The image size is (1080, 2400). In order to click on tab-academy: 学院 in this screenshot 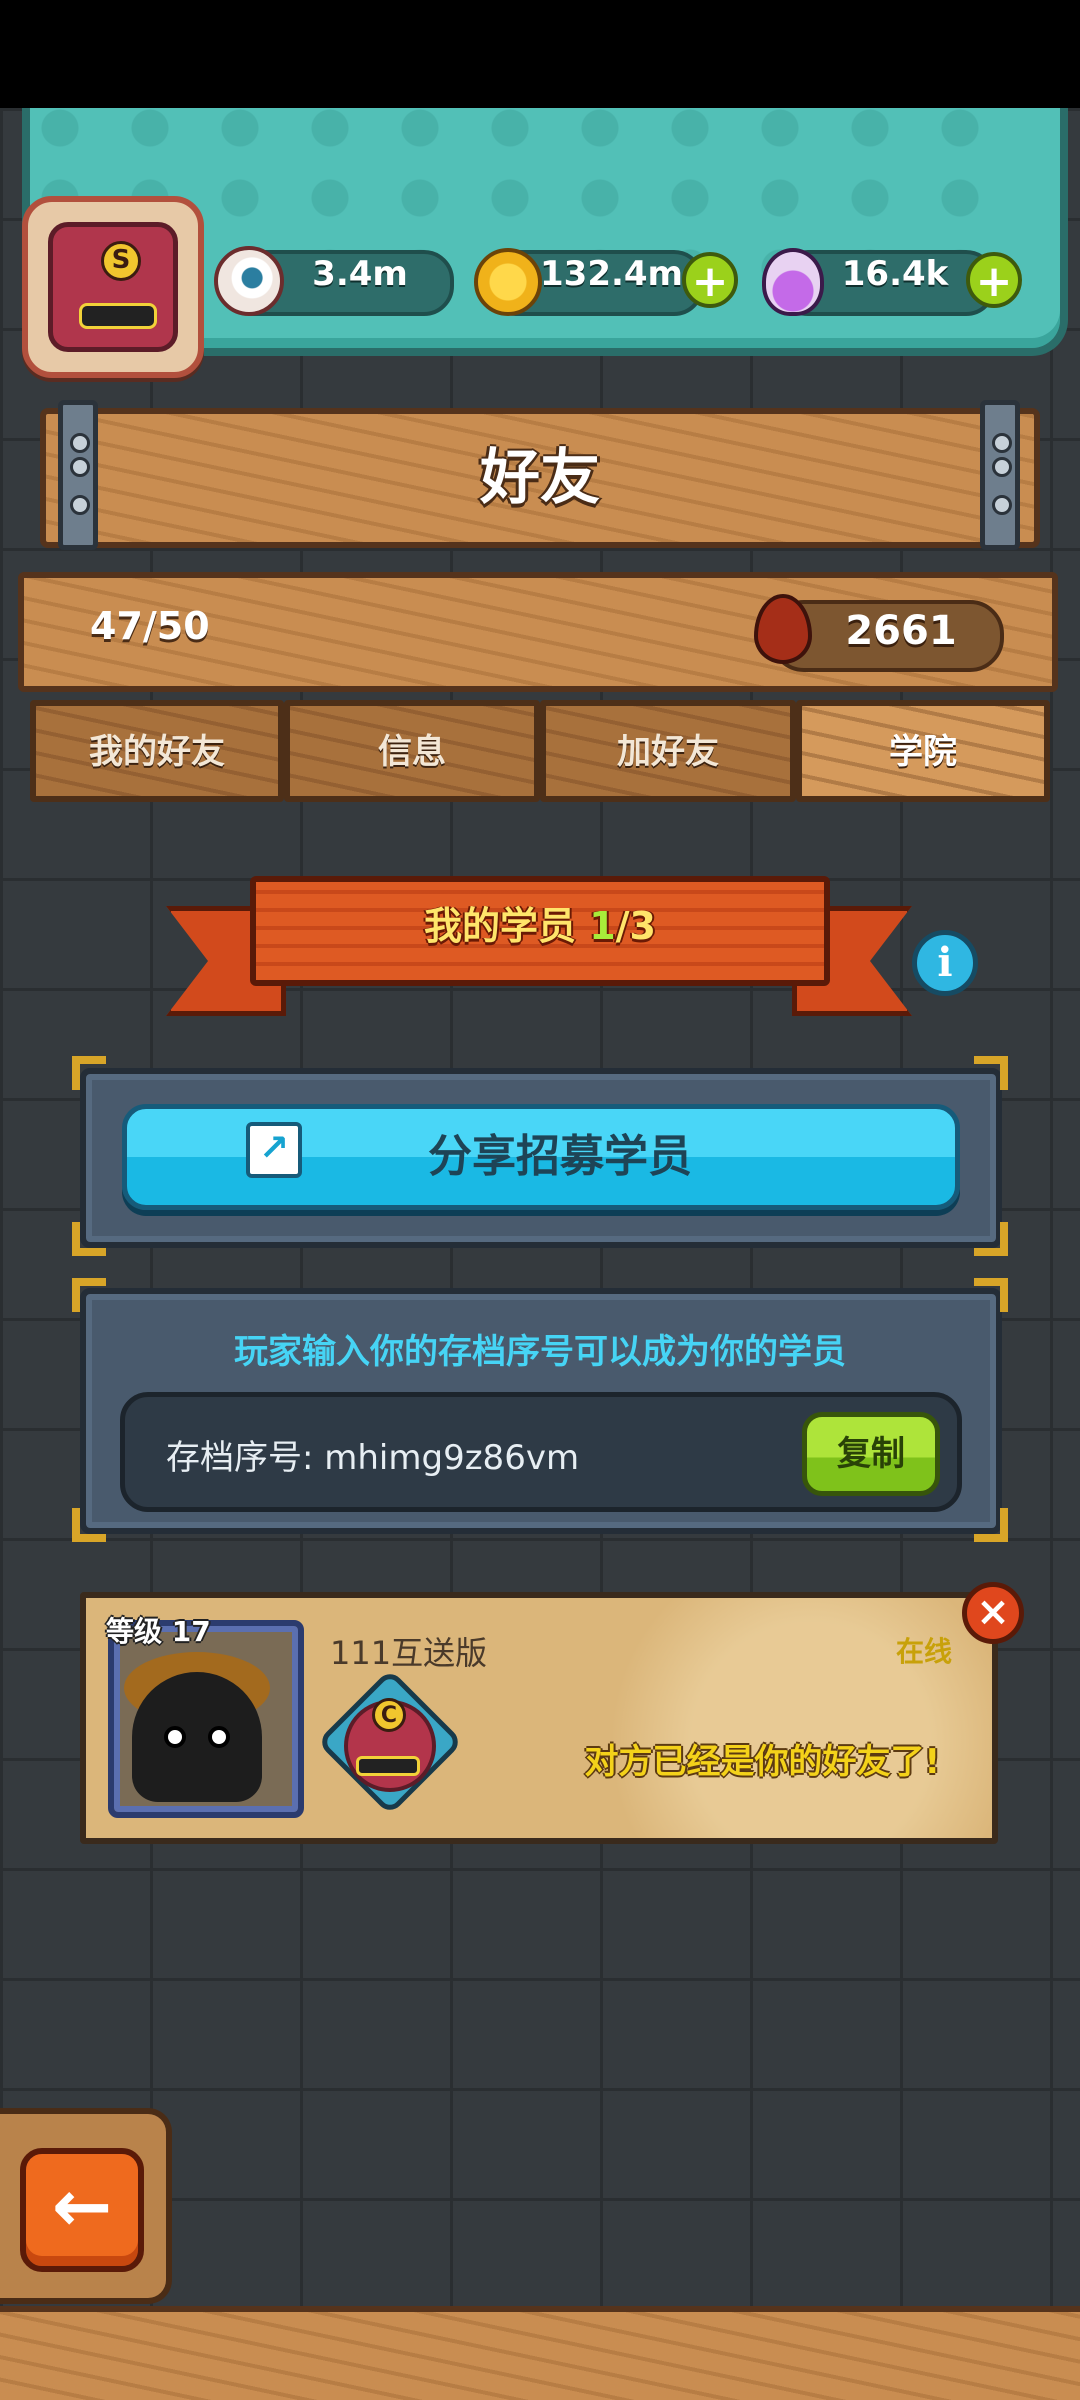, I will do `click(923, 751)`.